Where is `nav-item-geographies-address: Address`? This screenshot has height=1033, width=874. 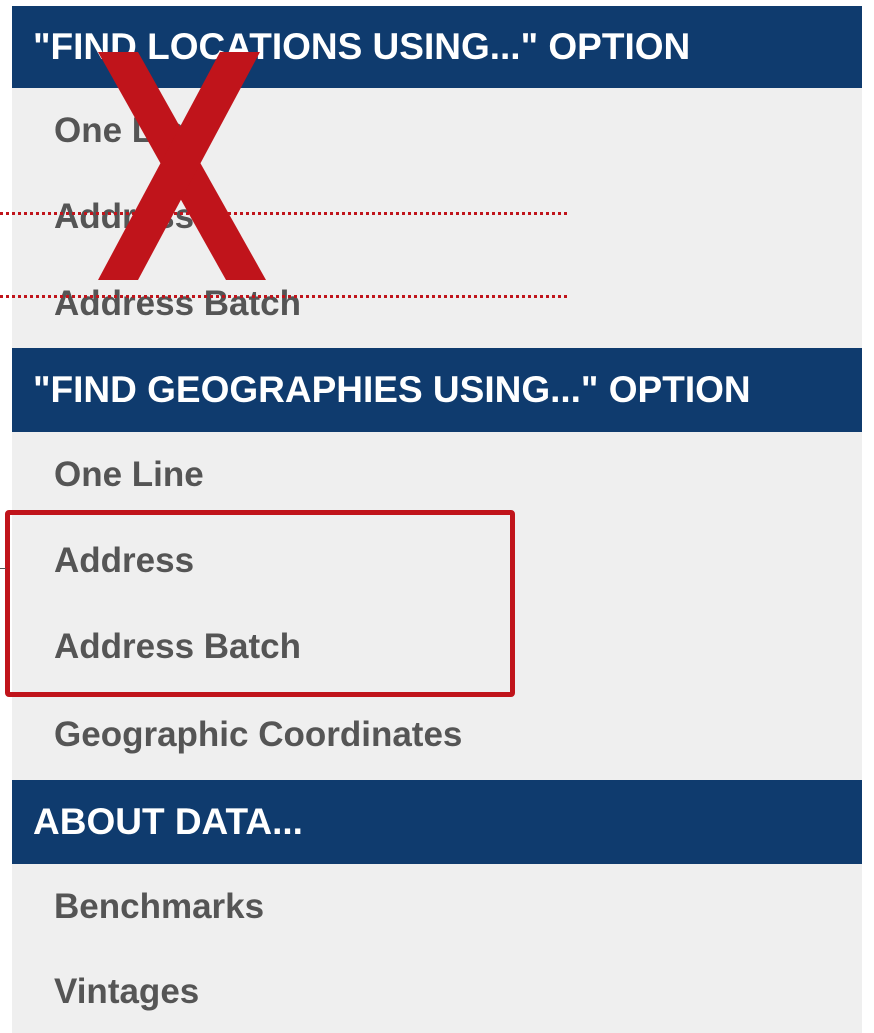
nav-item-geographies-address: Address is located at coordinates (437, 561).